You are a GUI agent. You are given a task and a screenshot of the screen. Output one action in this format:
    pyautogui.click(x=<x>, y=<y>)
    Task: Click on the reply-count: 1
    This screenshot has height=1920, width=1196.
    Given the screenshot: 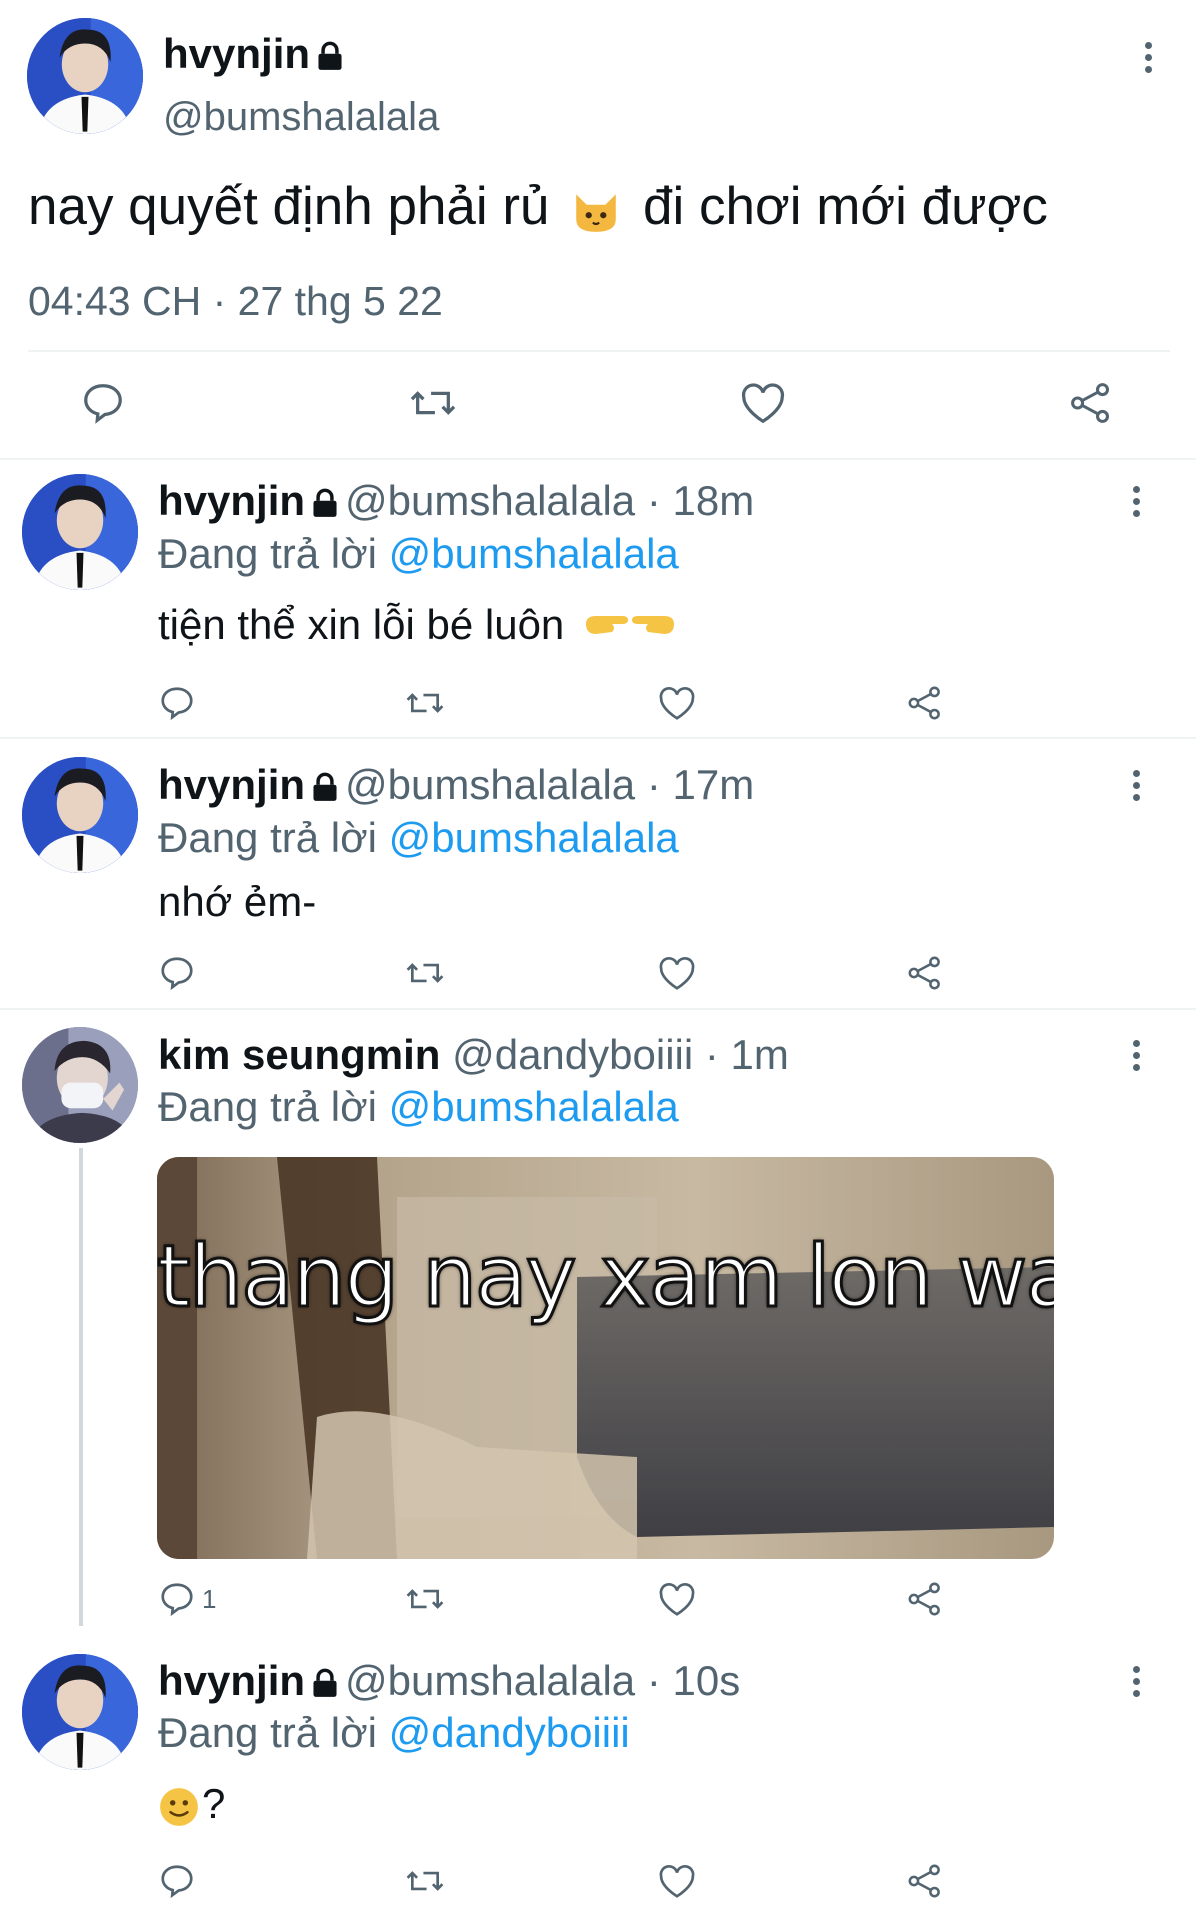 What is the action you would take?
    pyautogui.click(x=209, y=1598)
    